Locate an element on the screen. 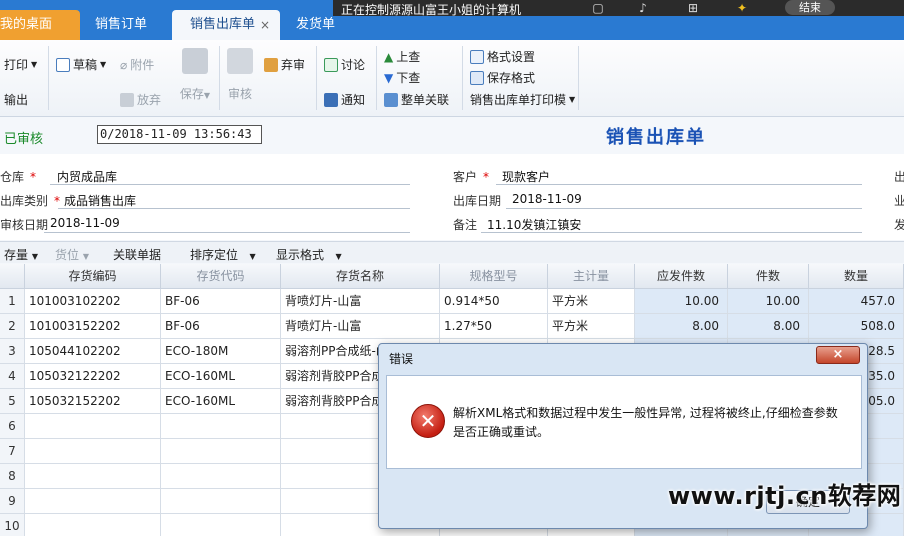  customer-label: 客户 is located at coordinates (465, 177).